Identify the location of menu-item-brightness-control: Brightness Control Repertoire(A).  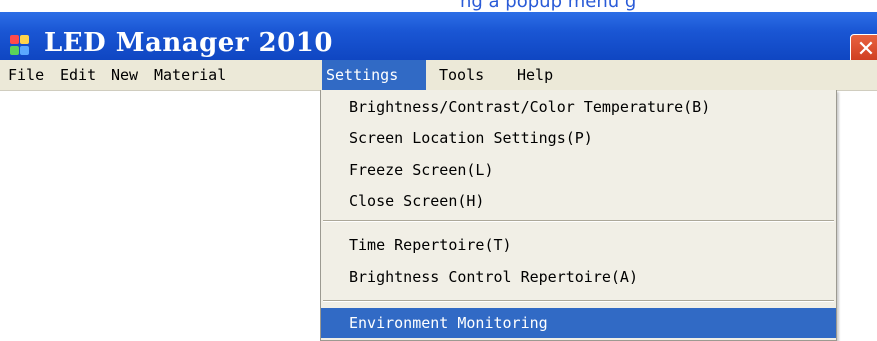
(578, 277).